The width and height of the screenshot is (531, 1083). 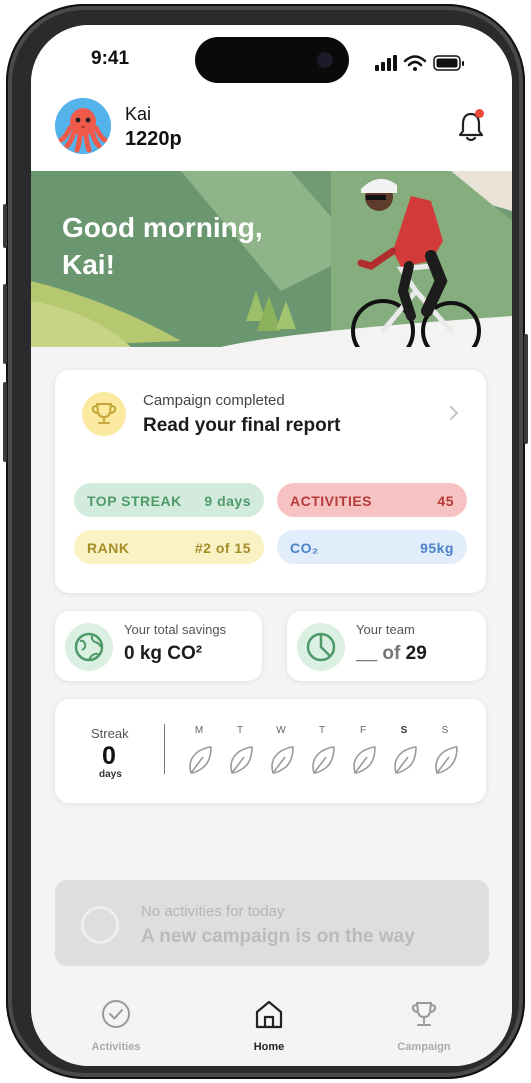 I want to click on power-button, so click(x=526, y=389).